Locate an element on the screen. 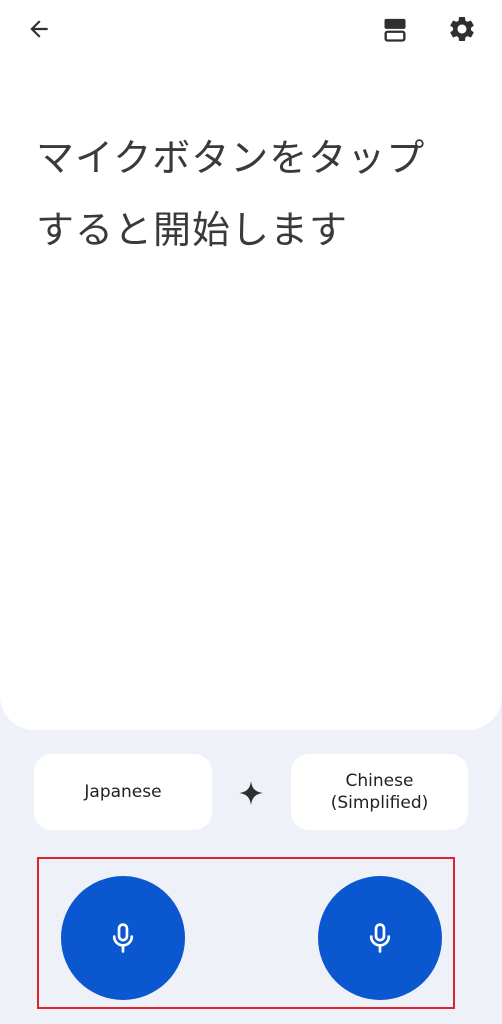 This screenshot has height=1024, width=502. arrow-back-icon is located at coordinates (39, 29).